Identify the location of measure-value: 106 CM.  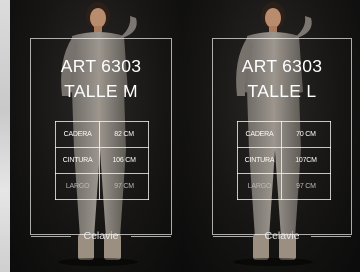
(124, 160).